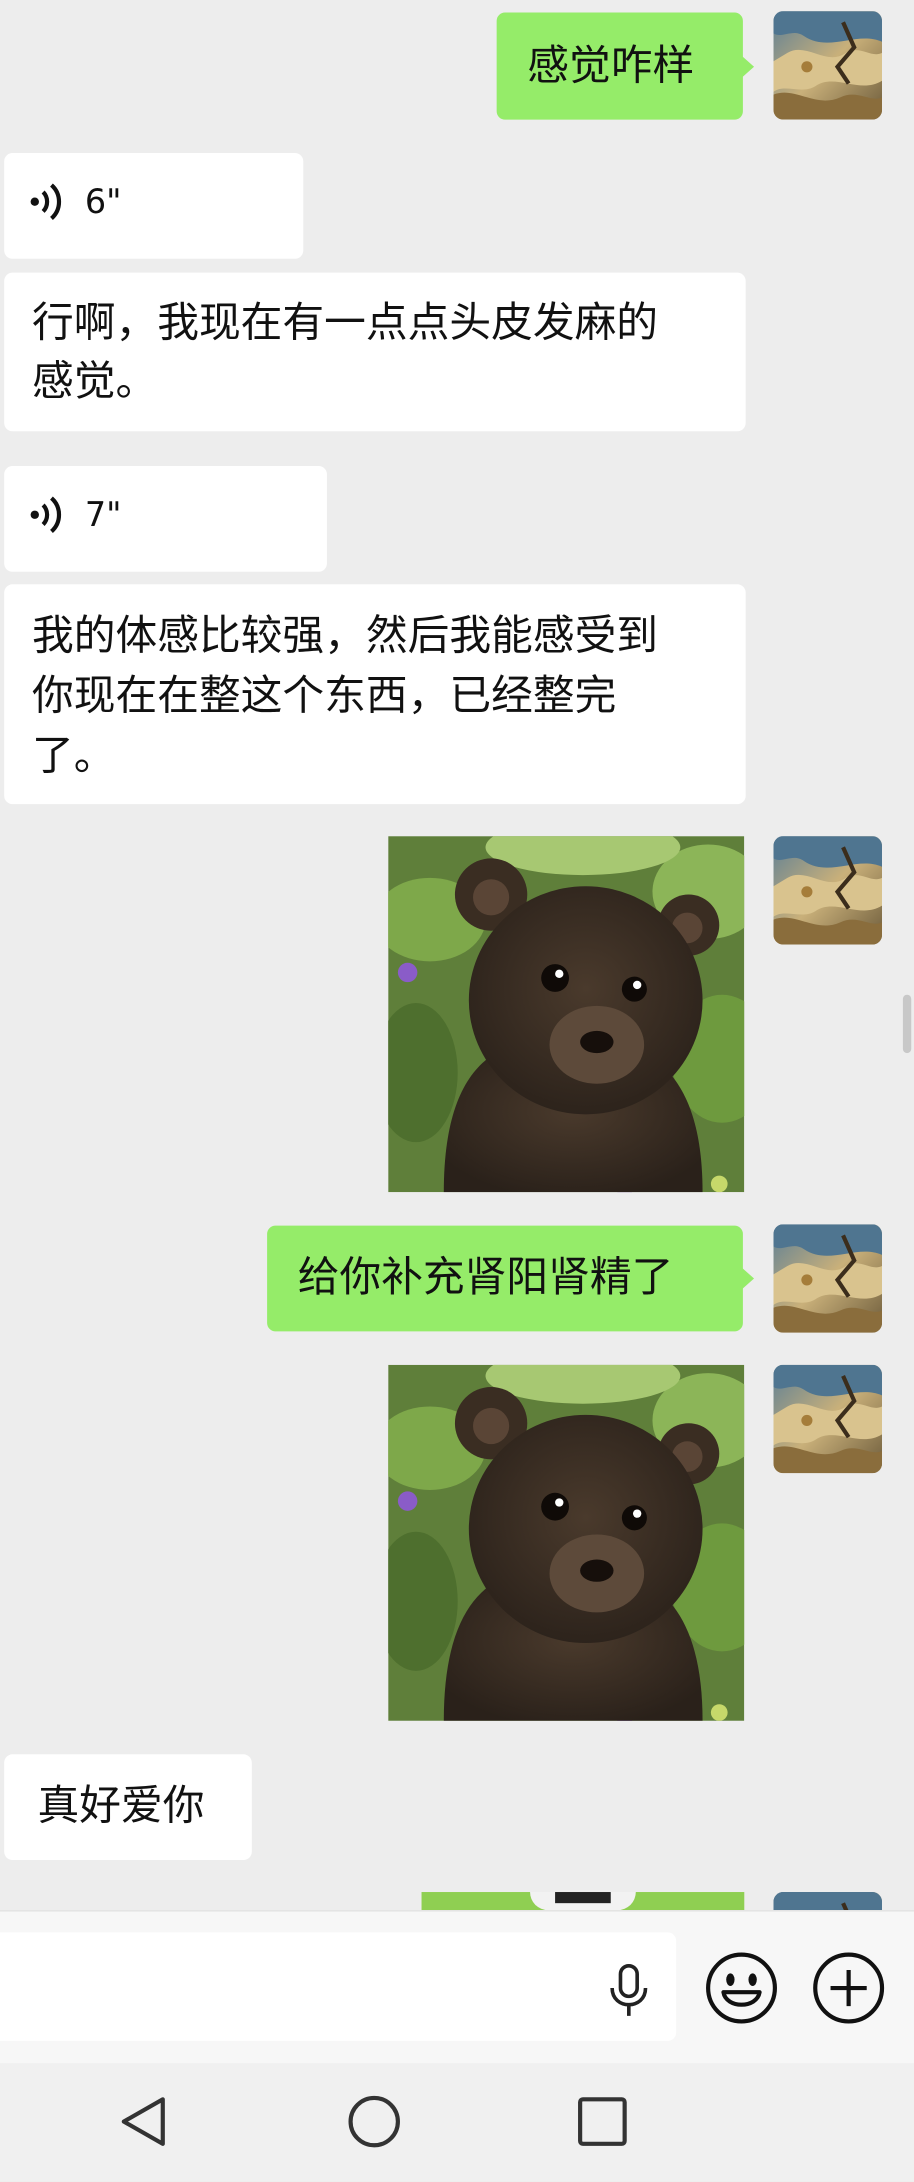  I want to click on message-bubble-incoming: 我的体感比较强，然后我能感受到 你现在在整这个东西，已经整完 了。, so click(375, 694).